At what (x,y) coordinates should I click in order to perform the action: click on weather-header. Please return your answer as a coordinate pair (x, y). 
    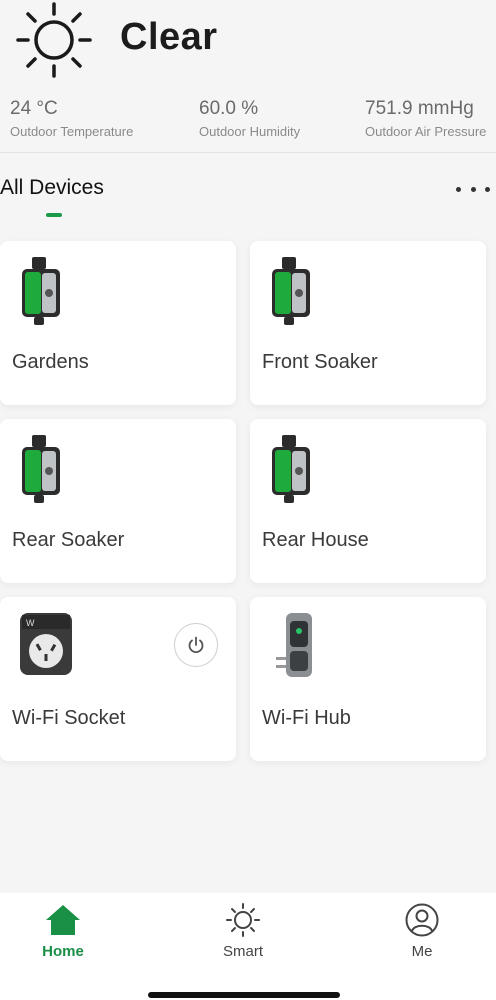
    Looking at the image, I should click on (54, 40).